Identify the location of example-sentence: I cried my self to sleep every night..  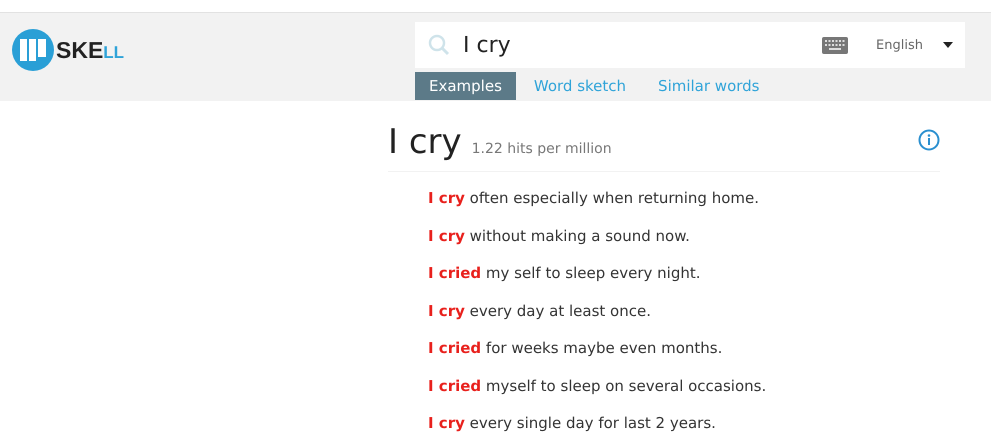
(565, 273).